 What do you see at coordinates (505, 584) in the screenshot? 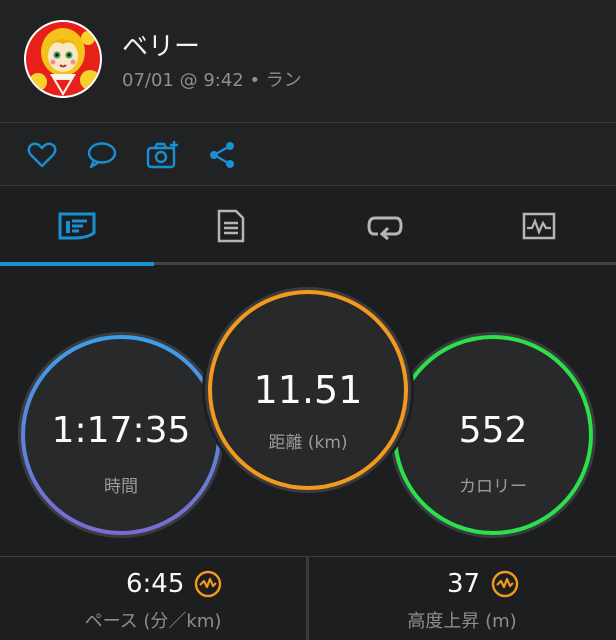
I see `elevation-bolt-icon` at bounding box center [505, 584].